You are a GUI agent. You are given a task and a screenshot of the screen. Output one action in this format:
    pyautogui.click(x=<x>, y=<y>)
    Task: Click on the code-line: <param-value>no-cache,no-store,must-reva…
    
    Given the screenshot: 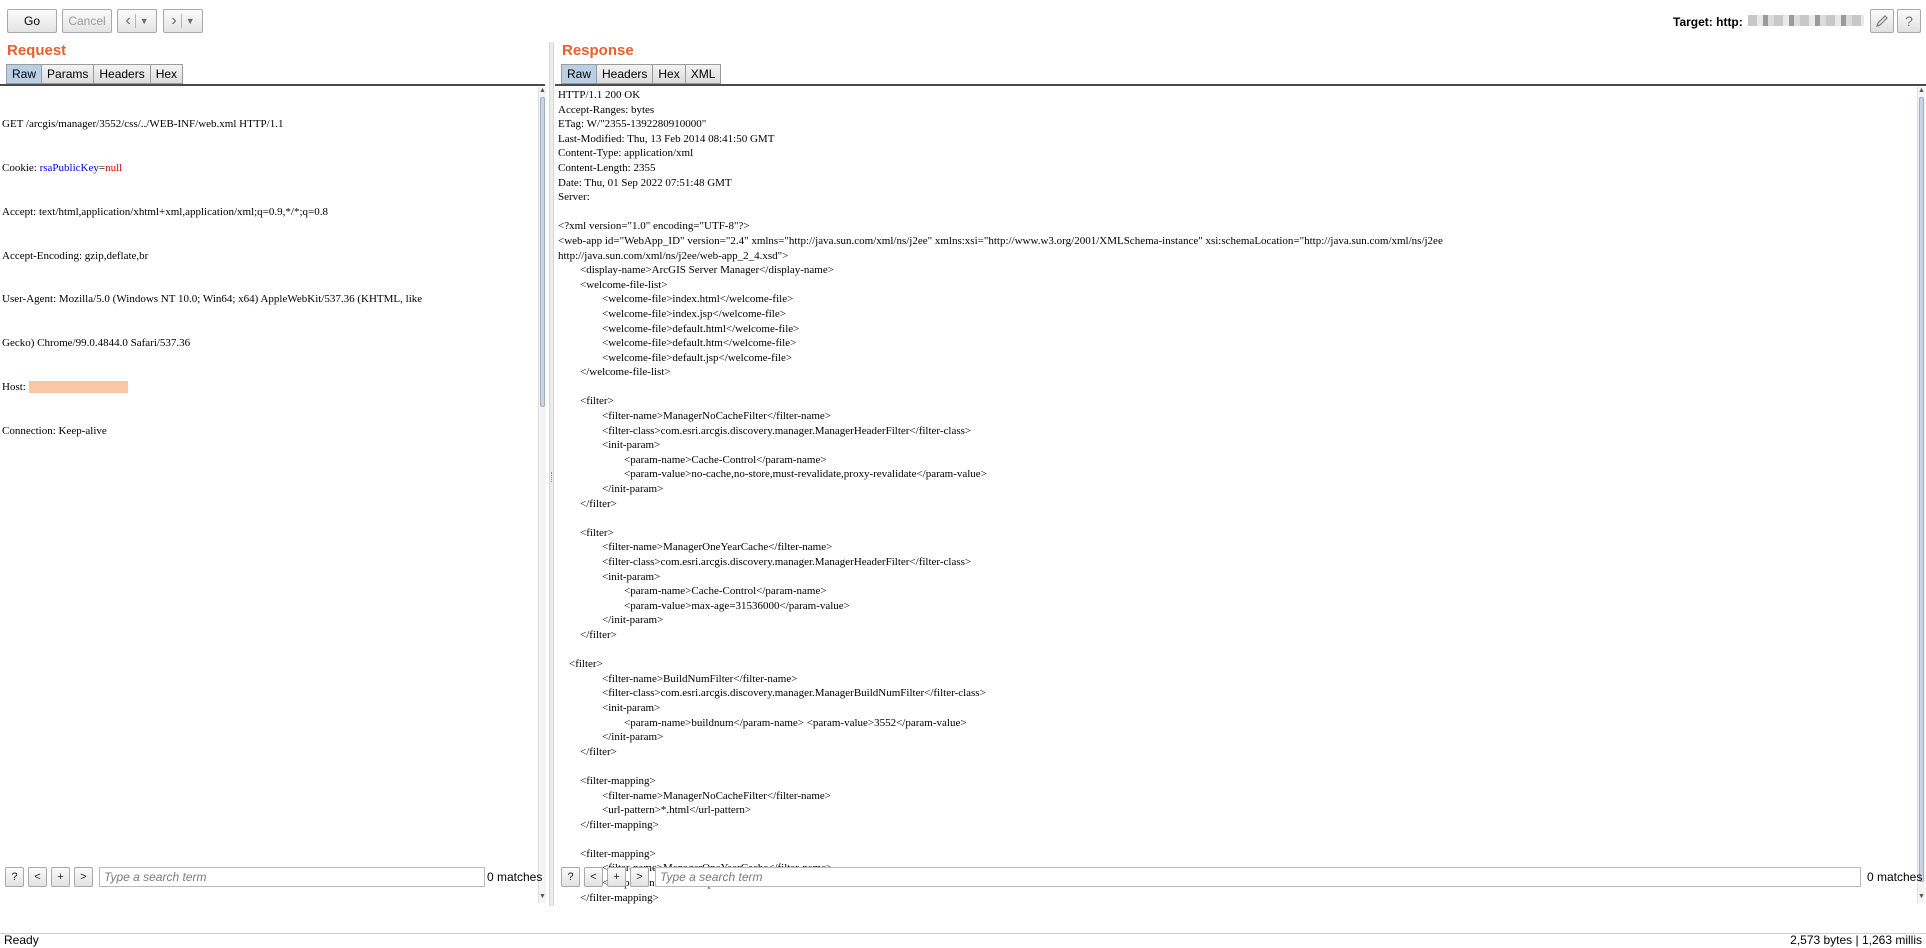 What is the action you would take?
    pyautogui.click(x=772, y=474)
    